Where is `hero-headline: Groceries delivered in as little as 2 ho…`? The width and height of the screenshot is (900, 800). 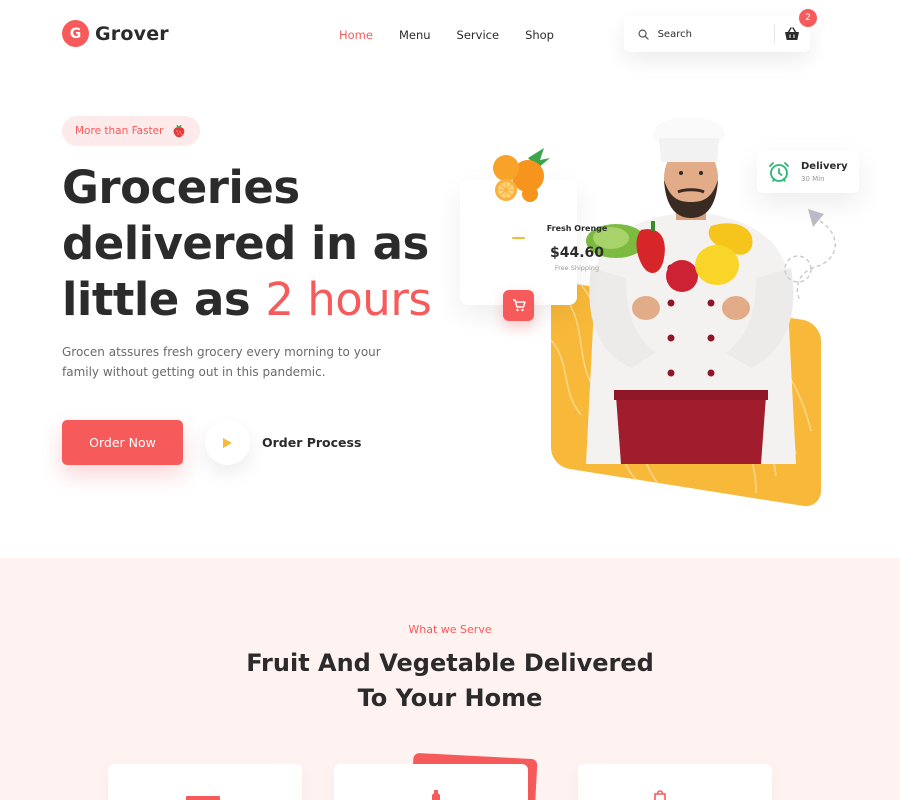 hero-headline: Groceries delivered in as little as 2 ho… is located at coordinates (252, 244).